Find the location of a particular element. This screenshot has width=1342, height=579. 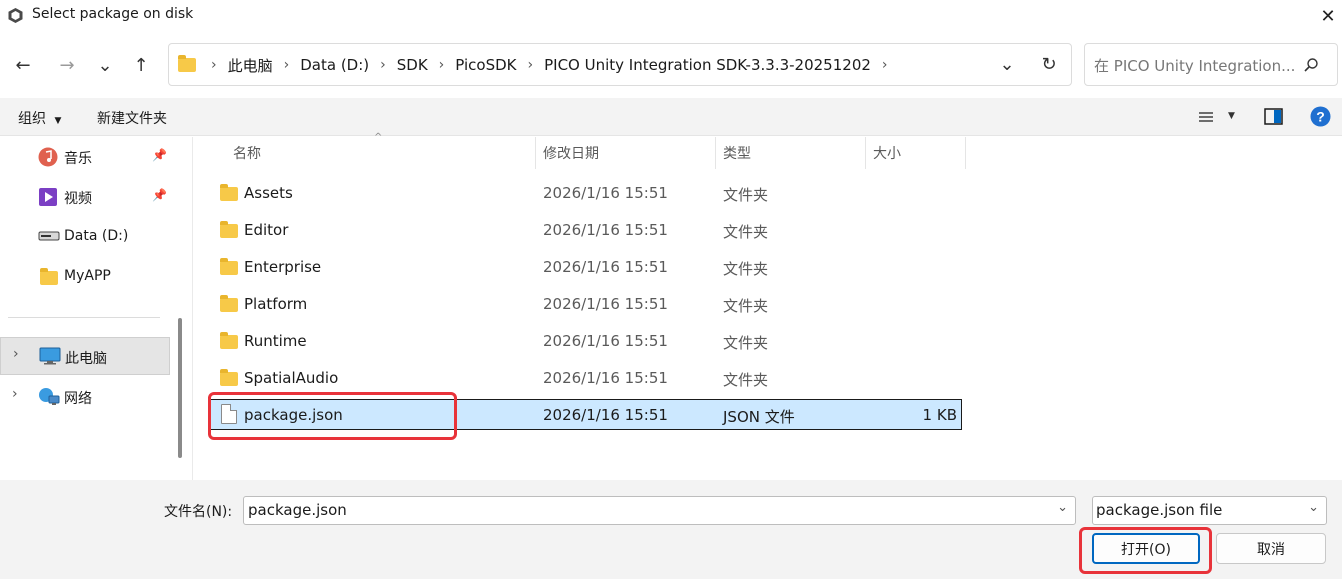

sidebar-item-label: 视频 is located at coordinates (78, 199).